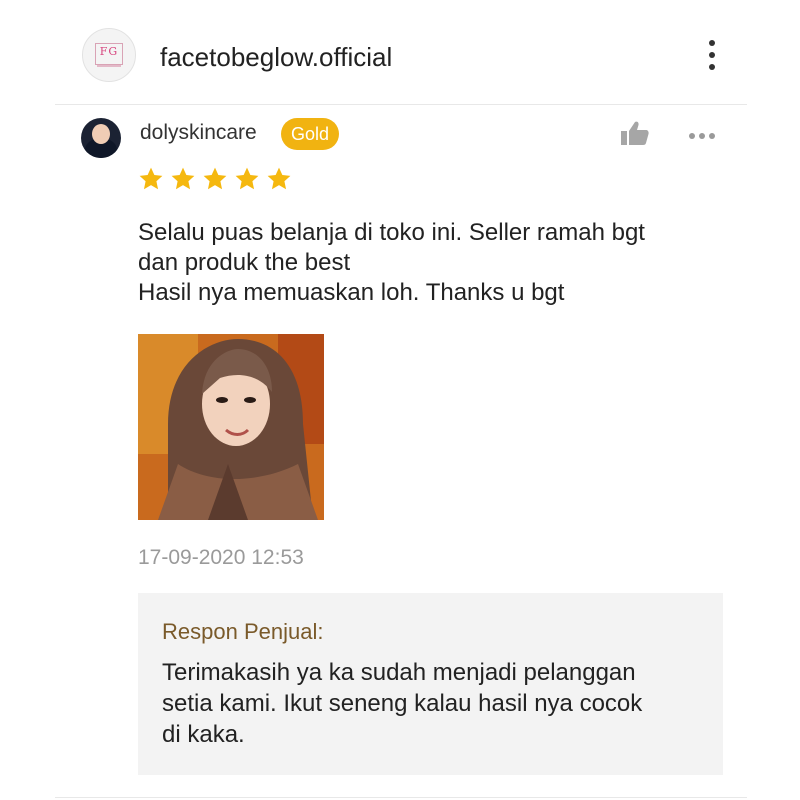 Image resolution: width=800 pixels, height=800 pixels. I want to click on star-rating, so click(218, 179).